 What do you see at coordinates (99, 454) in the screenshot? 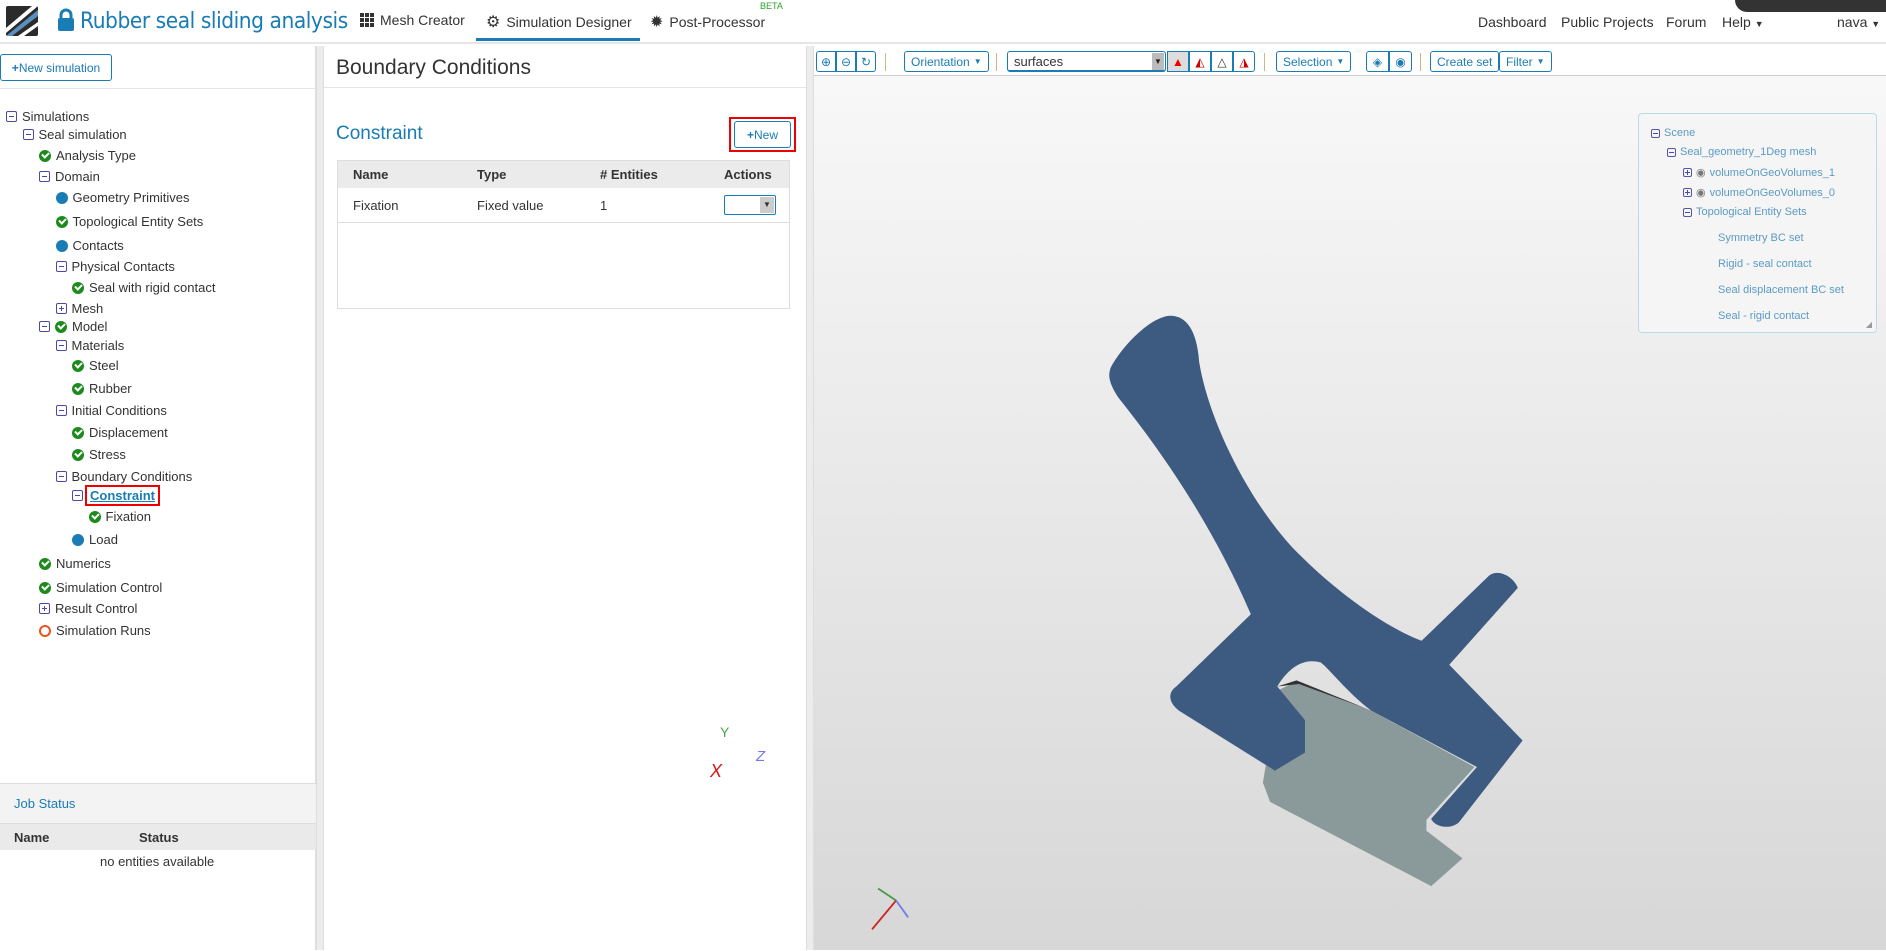
I see `tree-item: Stress` at bounding box center [99, 454].